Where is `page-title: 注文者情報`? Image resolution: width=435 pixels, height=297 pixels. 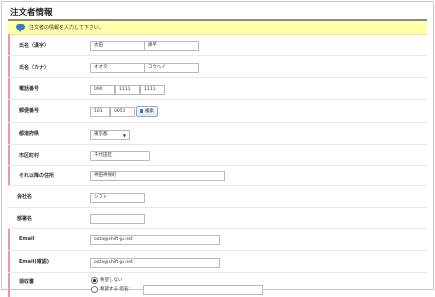
page-title: 注文者情報 is located at coordinates (31, 13).